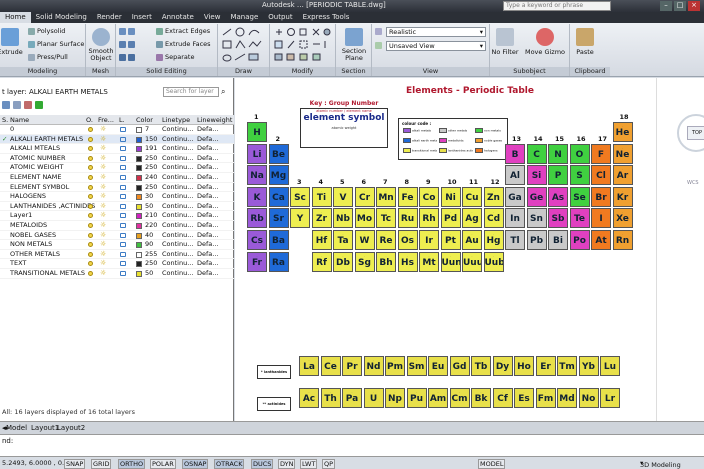  I want to click on delete-layer-icon, so click(28, 105).